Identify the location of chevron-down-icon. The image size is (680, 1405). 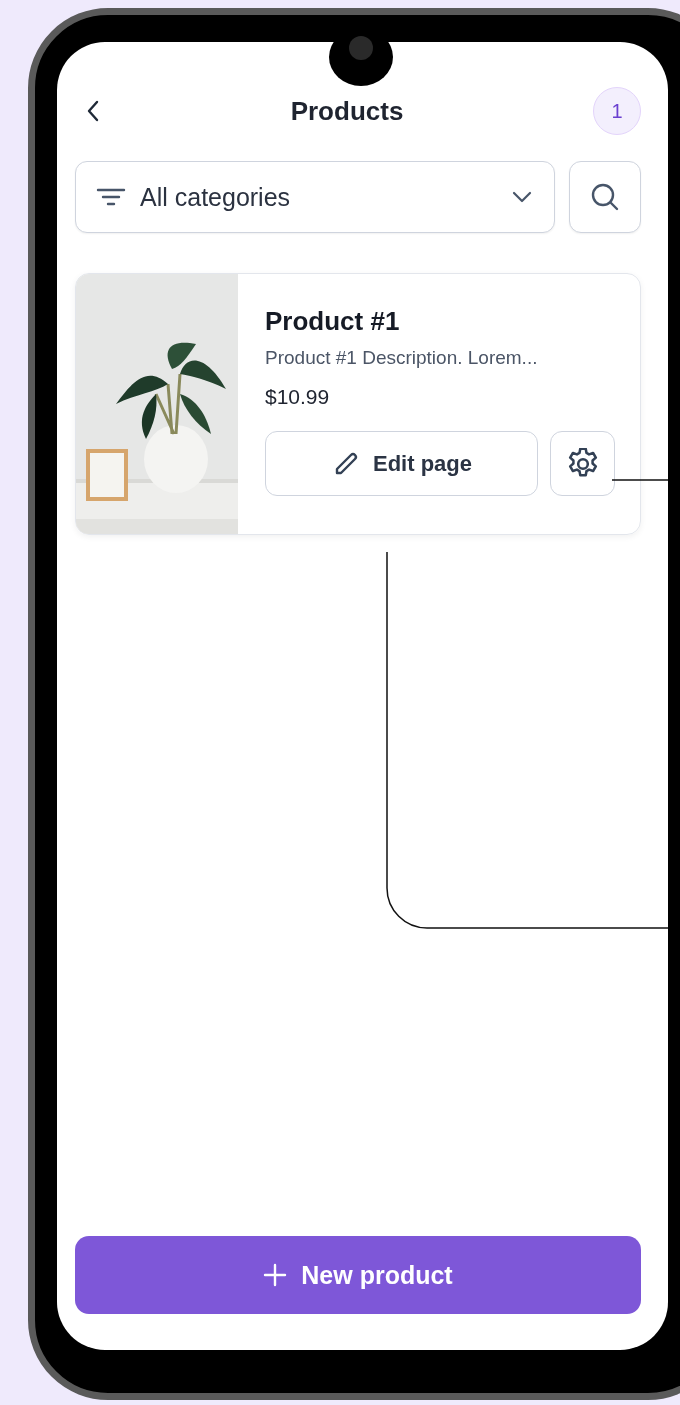
(522, 197).